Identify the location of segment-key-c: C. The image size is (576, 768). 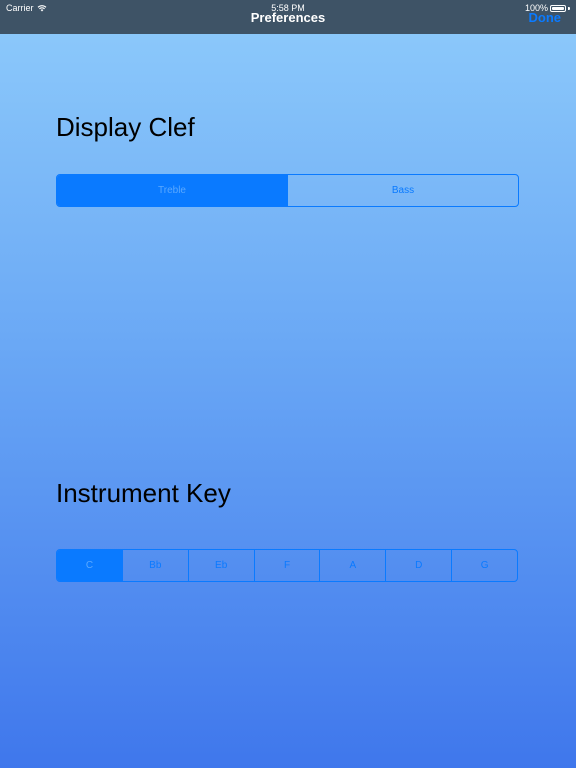
(89, 565).